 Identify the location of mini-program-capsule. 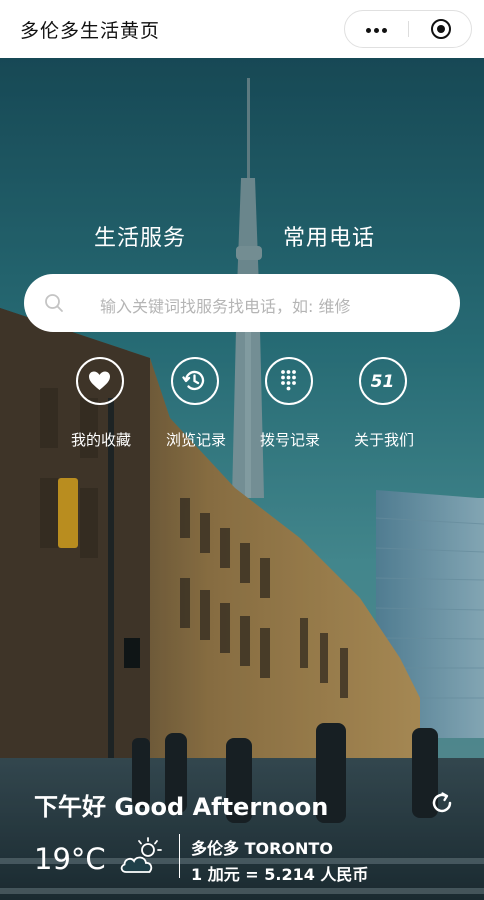
(408, 29).